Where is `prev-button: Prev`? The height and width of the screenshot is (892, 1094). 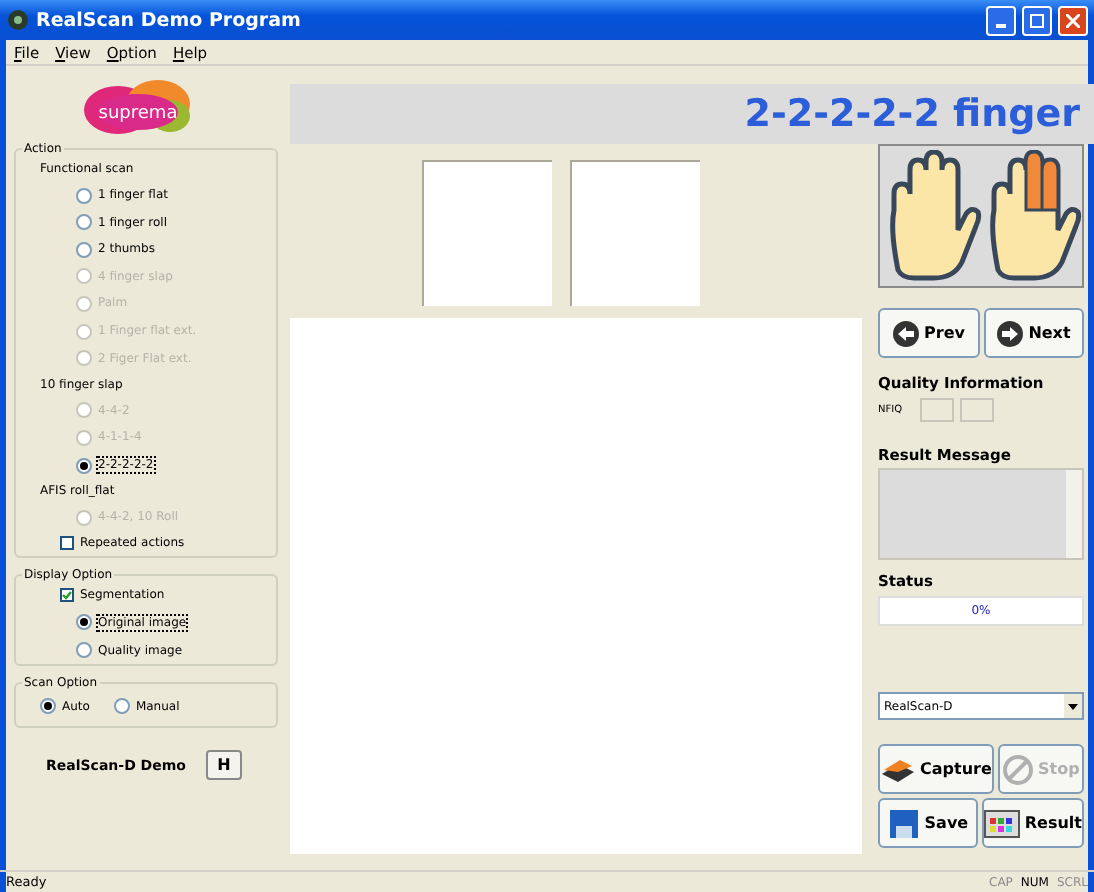
prev-button: Prev is located at coordinates (928, 333).